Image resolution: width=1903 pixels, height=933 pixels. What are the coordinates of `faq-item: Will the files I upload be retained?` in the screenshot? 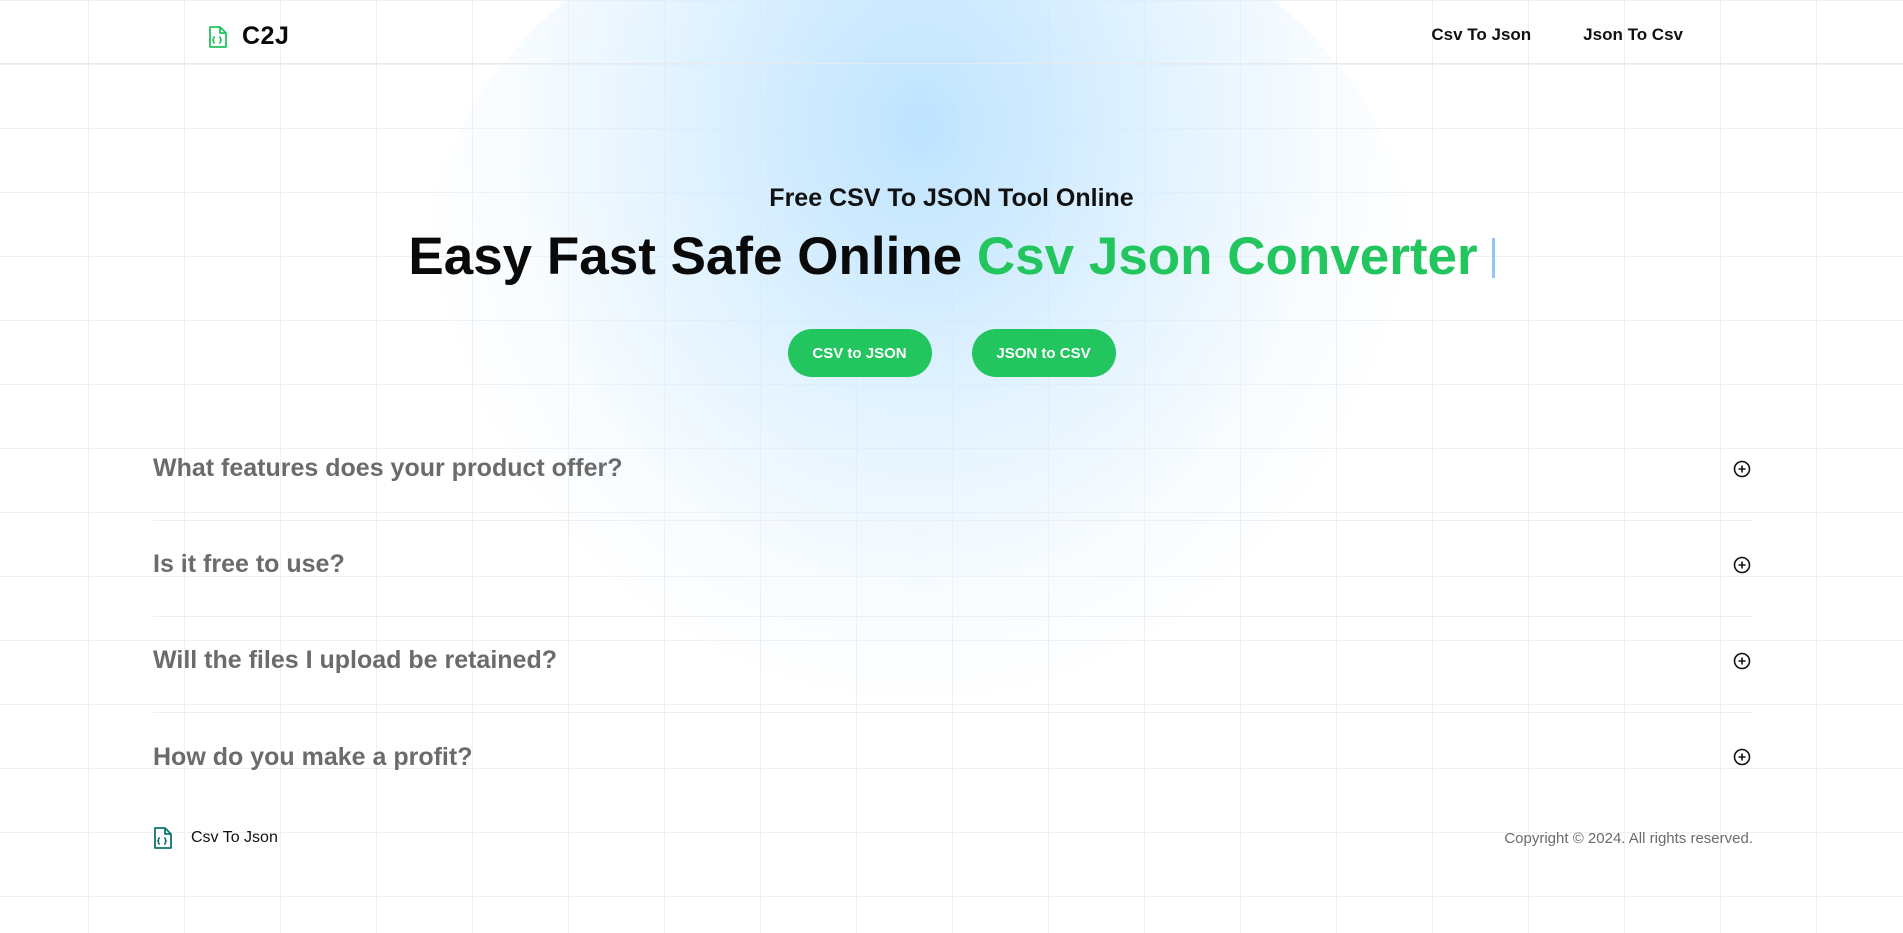 It's located at (953, 665).